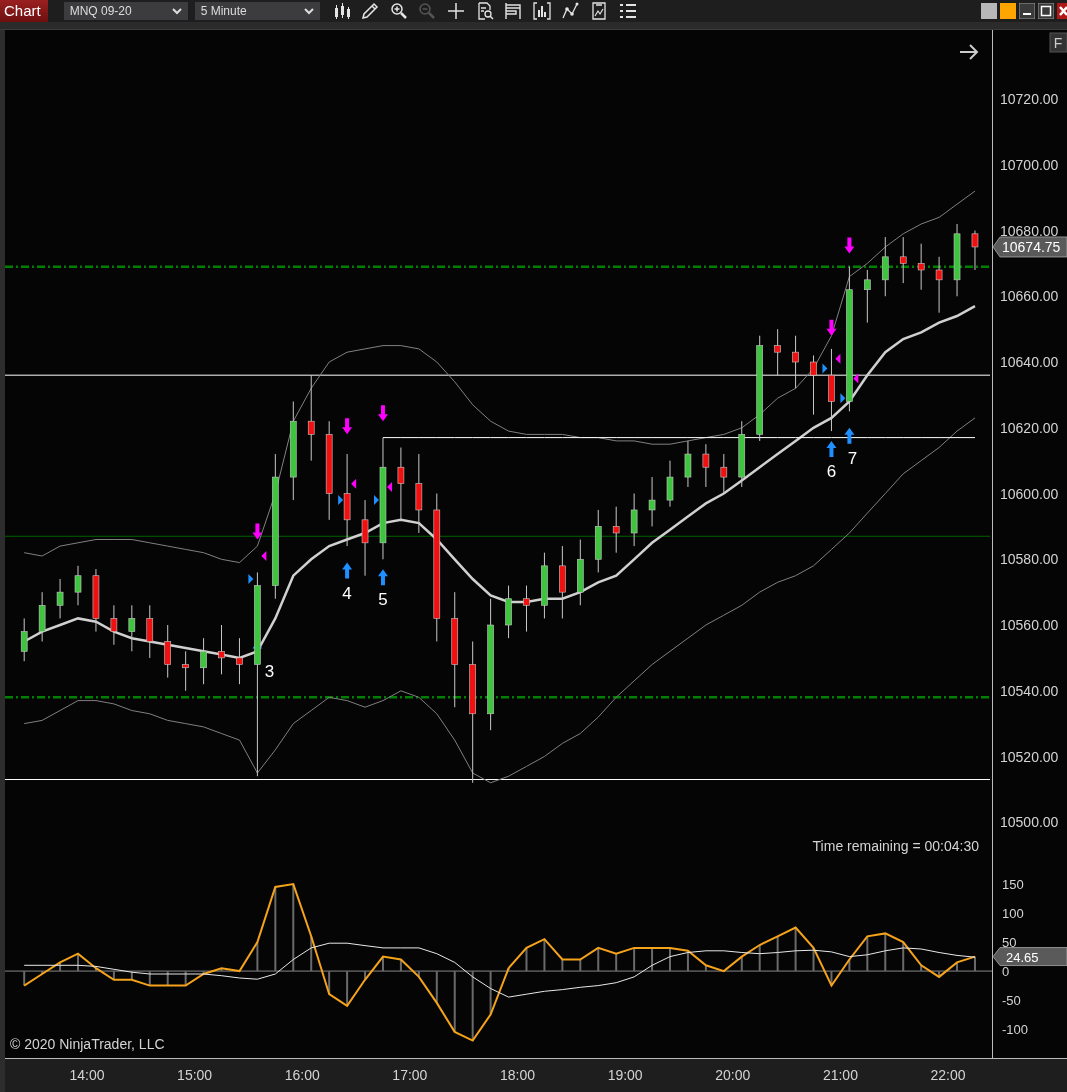  What do you see at coordinates (1029, 822) in the screenshot?
I see `price-label: 10500.00` at bounding box center [1029, 822].